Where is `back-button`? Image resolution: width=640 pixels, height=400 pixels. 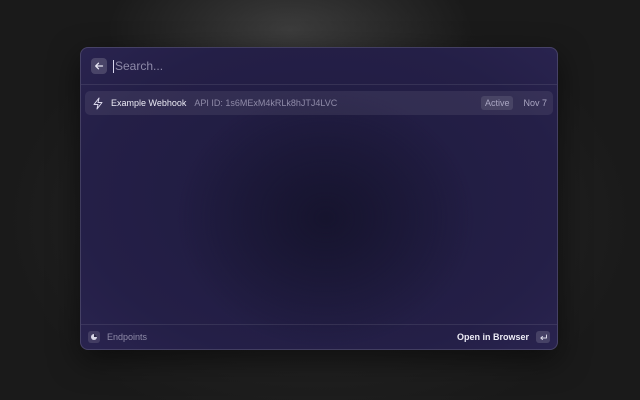
back-button is located at coordinates (99, 66).